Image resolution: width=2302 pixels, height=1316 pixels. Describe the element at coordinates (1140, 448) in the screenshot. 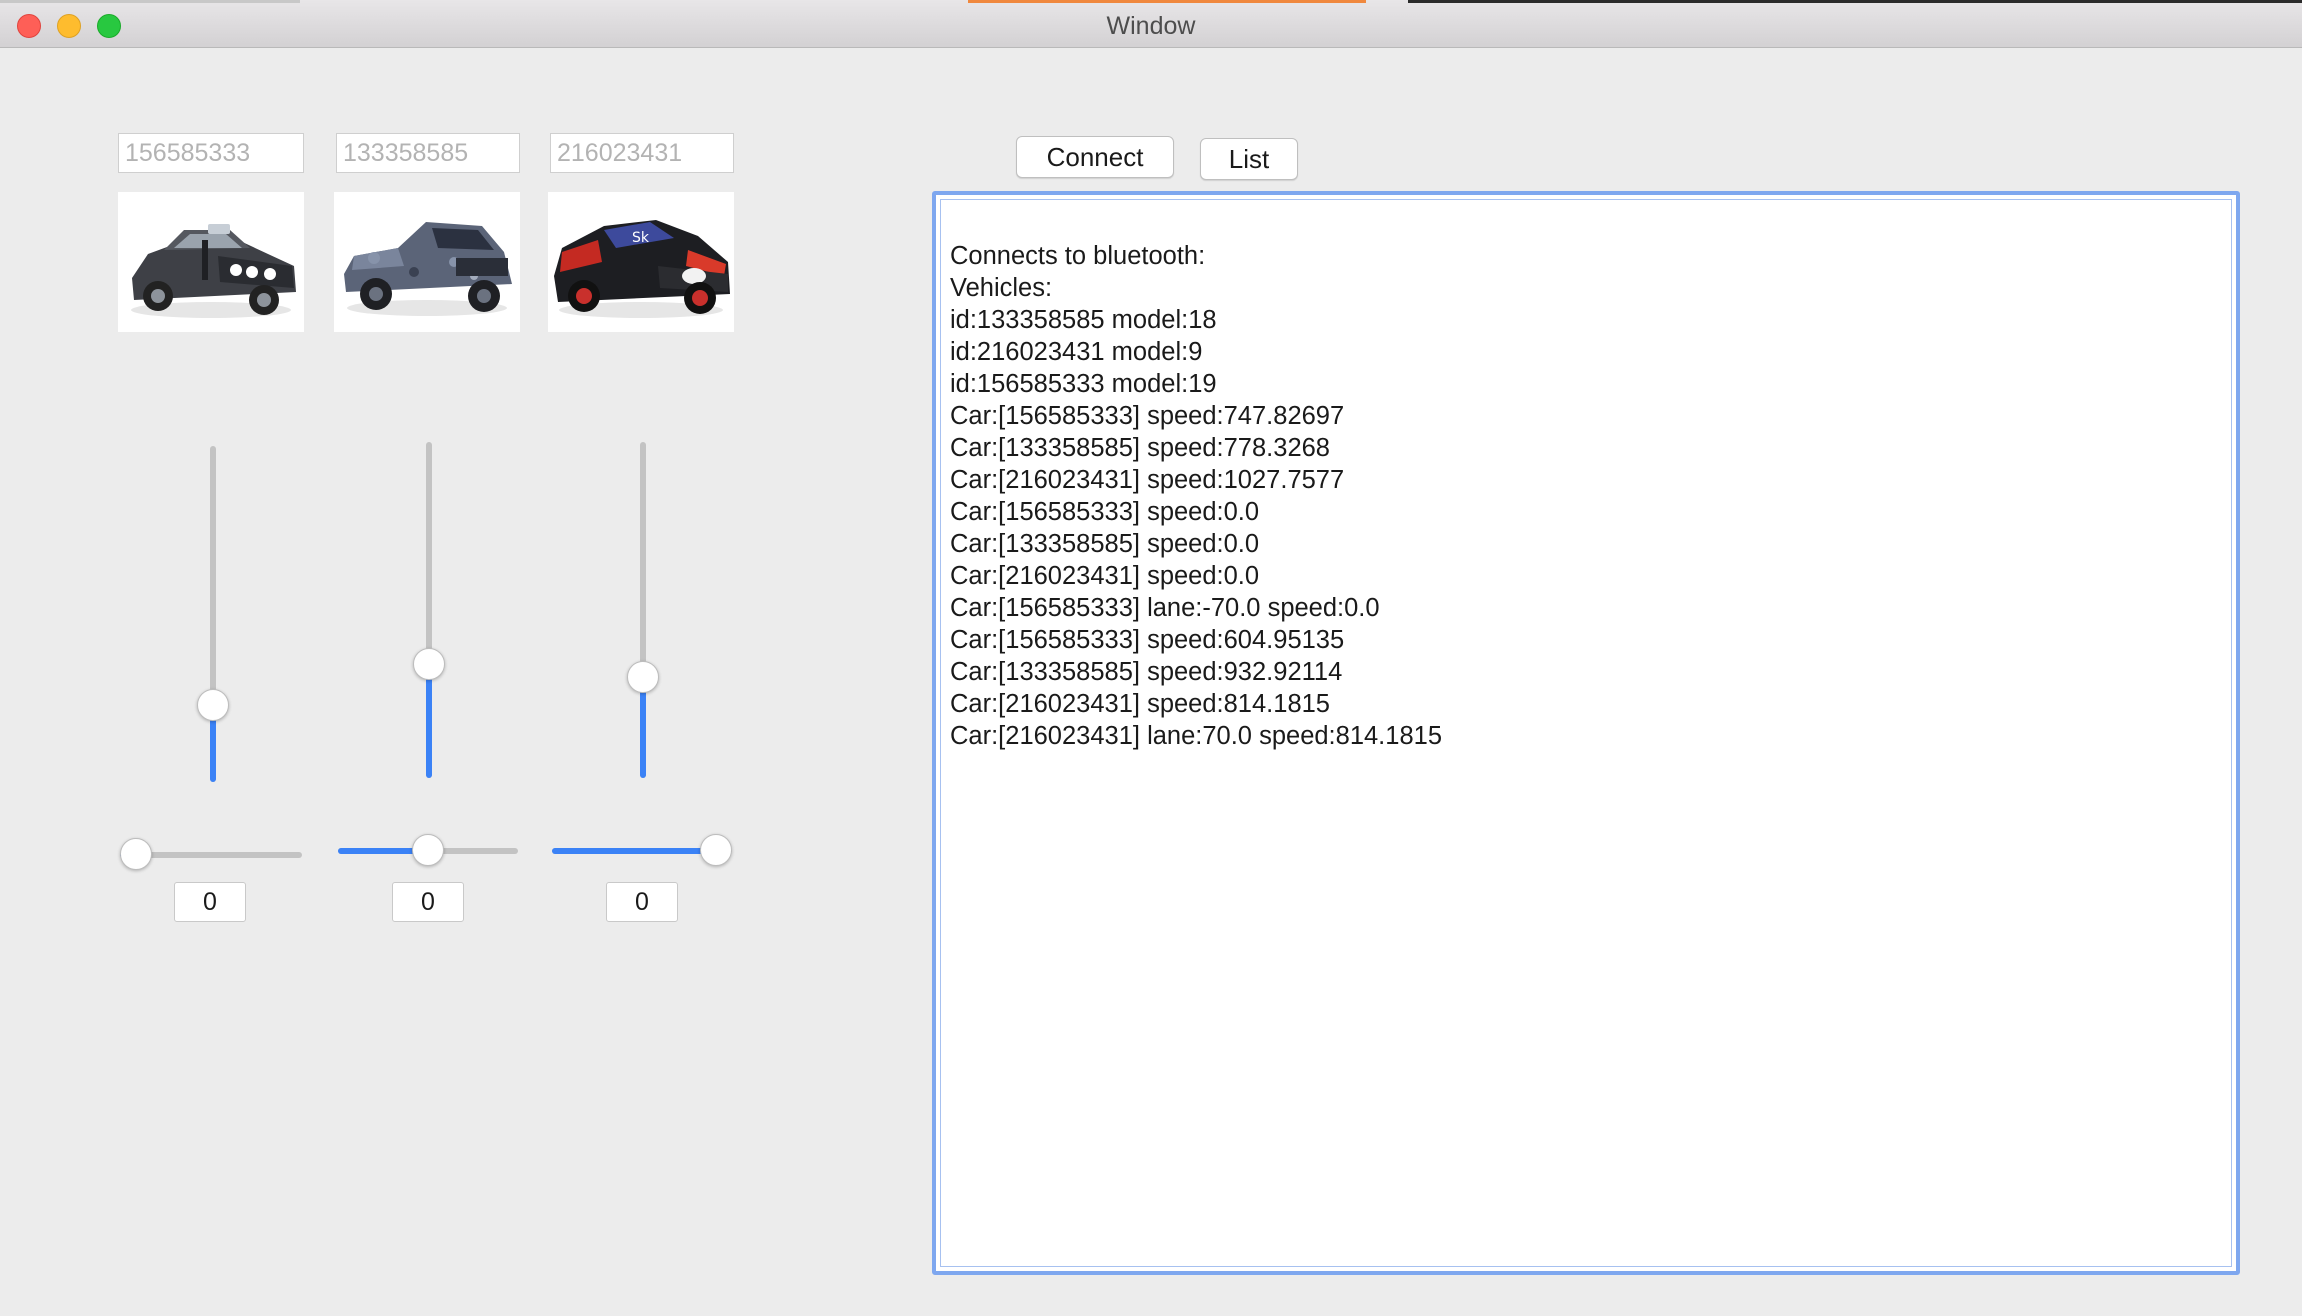

I see `log-line: Car:[133358585] speed:778.3268` at that location.